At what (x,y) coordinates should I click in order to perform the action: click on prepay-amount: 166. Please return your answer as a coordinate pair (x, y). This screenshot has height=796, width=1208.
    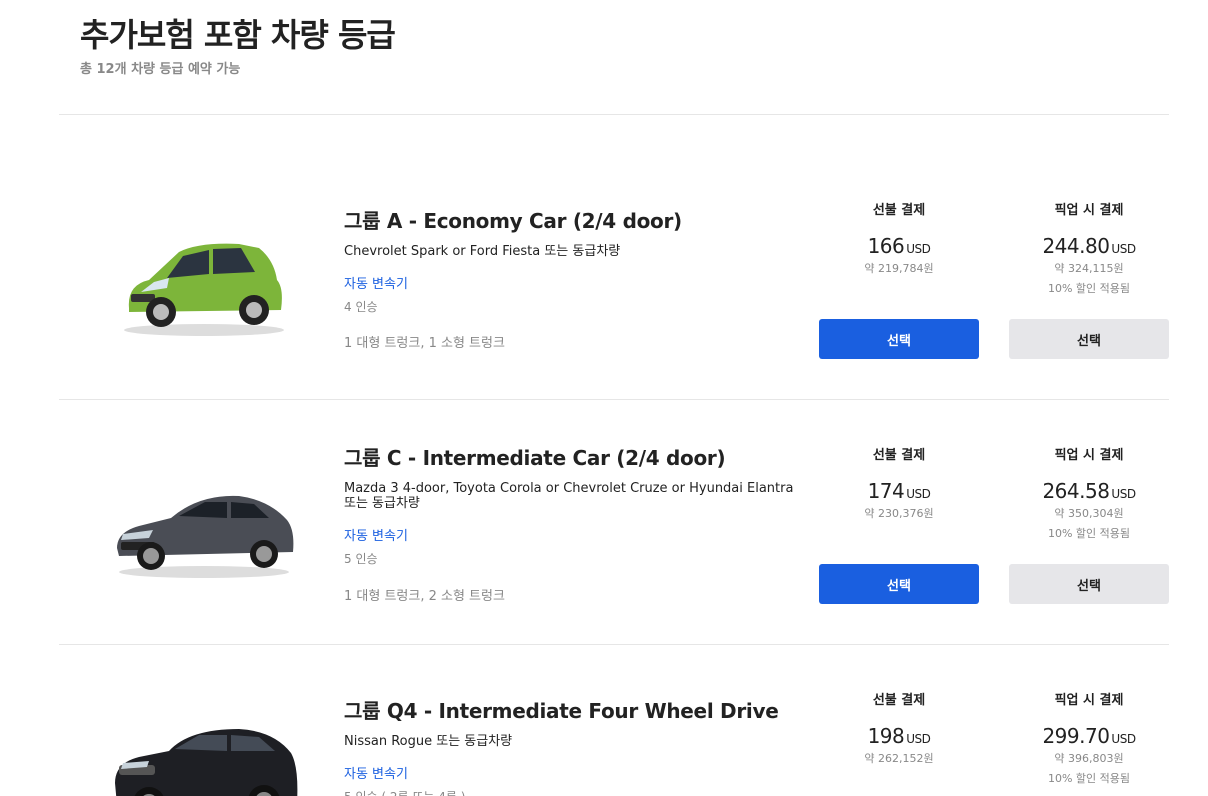
    Looking at the image, I should click on (886, 246).